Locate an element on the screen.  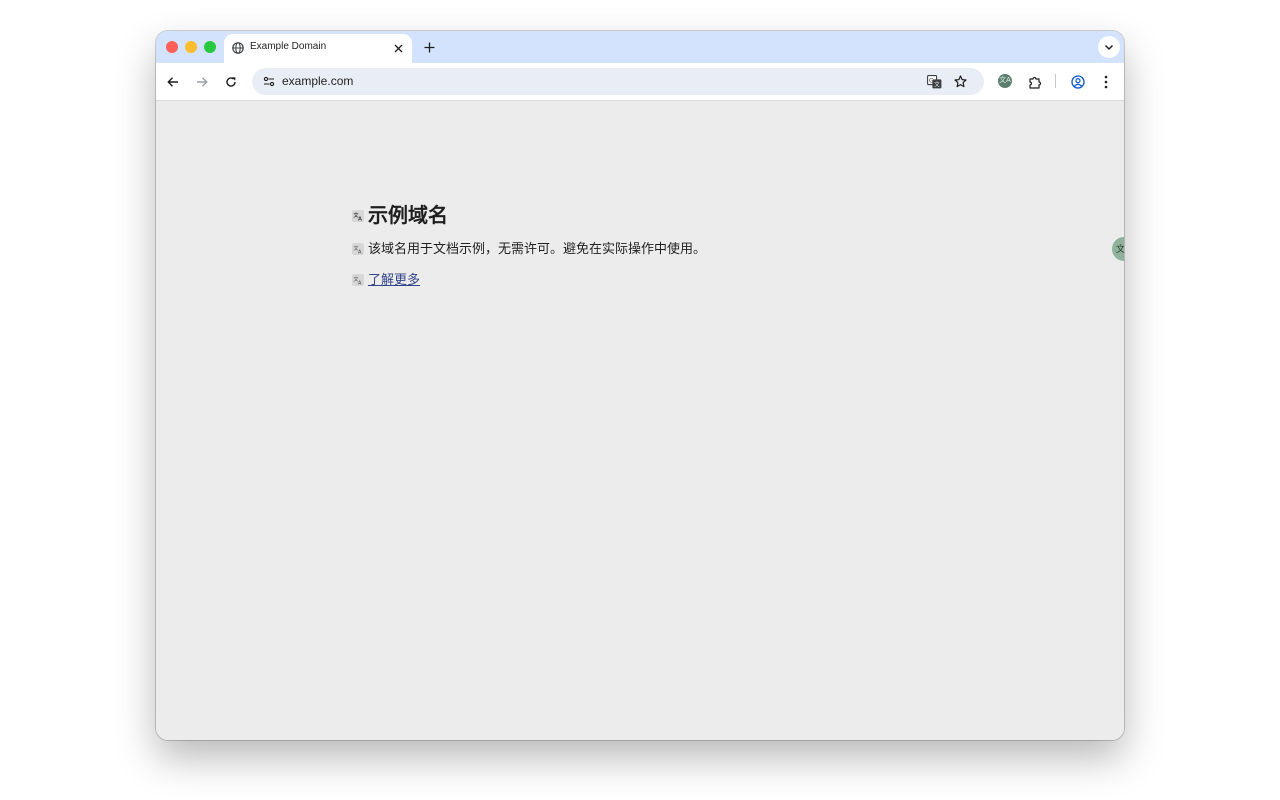
reload-icon is located at coordinates (231, 82).